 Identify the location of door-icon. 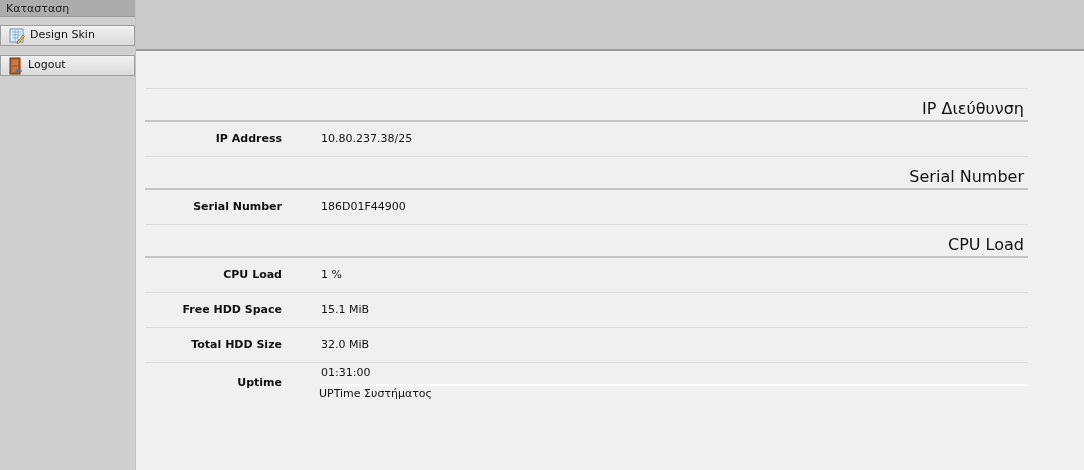
(16, 65).